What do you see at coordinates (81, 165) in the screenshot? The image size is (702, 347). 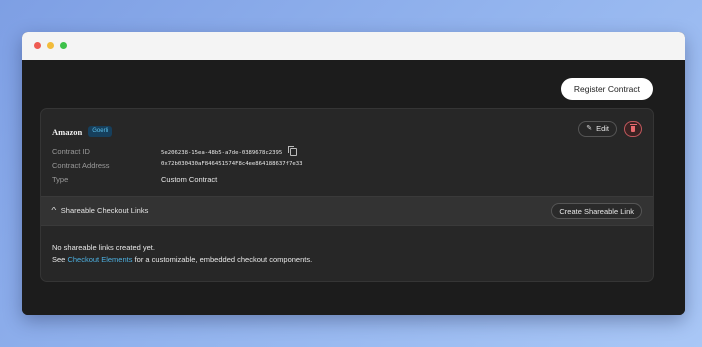 I see `contract-address-label: Contract Address` at bounding box center [81, 165].